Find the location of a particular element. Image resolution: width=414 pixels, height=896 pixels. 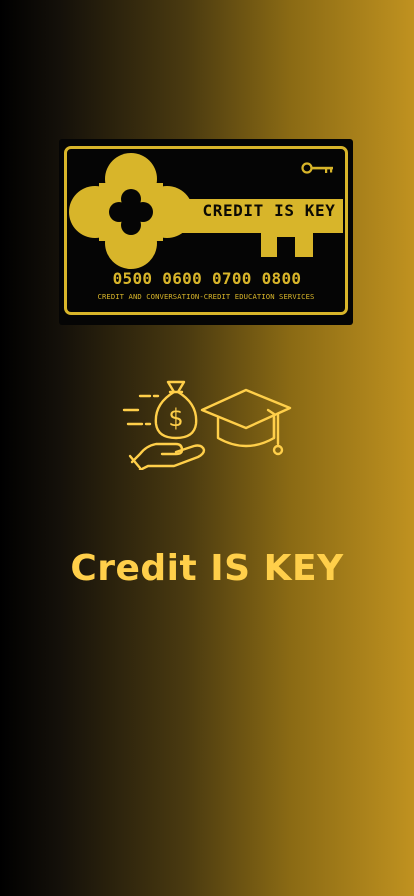

headline-title: Credit IS KEY is located at coordinates (207, 568).